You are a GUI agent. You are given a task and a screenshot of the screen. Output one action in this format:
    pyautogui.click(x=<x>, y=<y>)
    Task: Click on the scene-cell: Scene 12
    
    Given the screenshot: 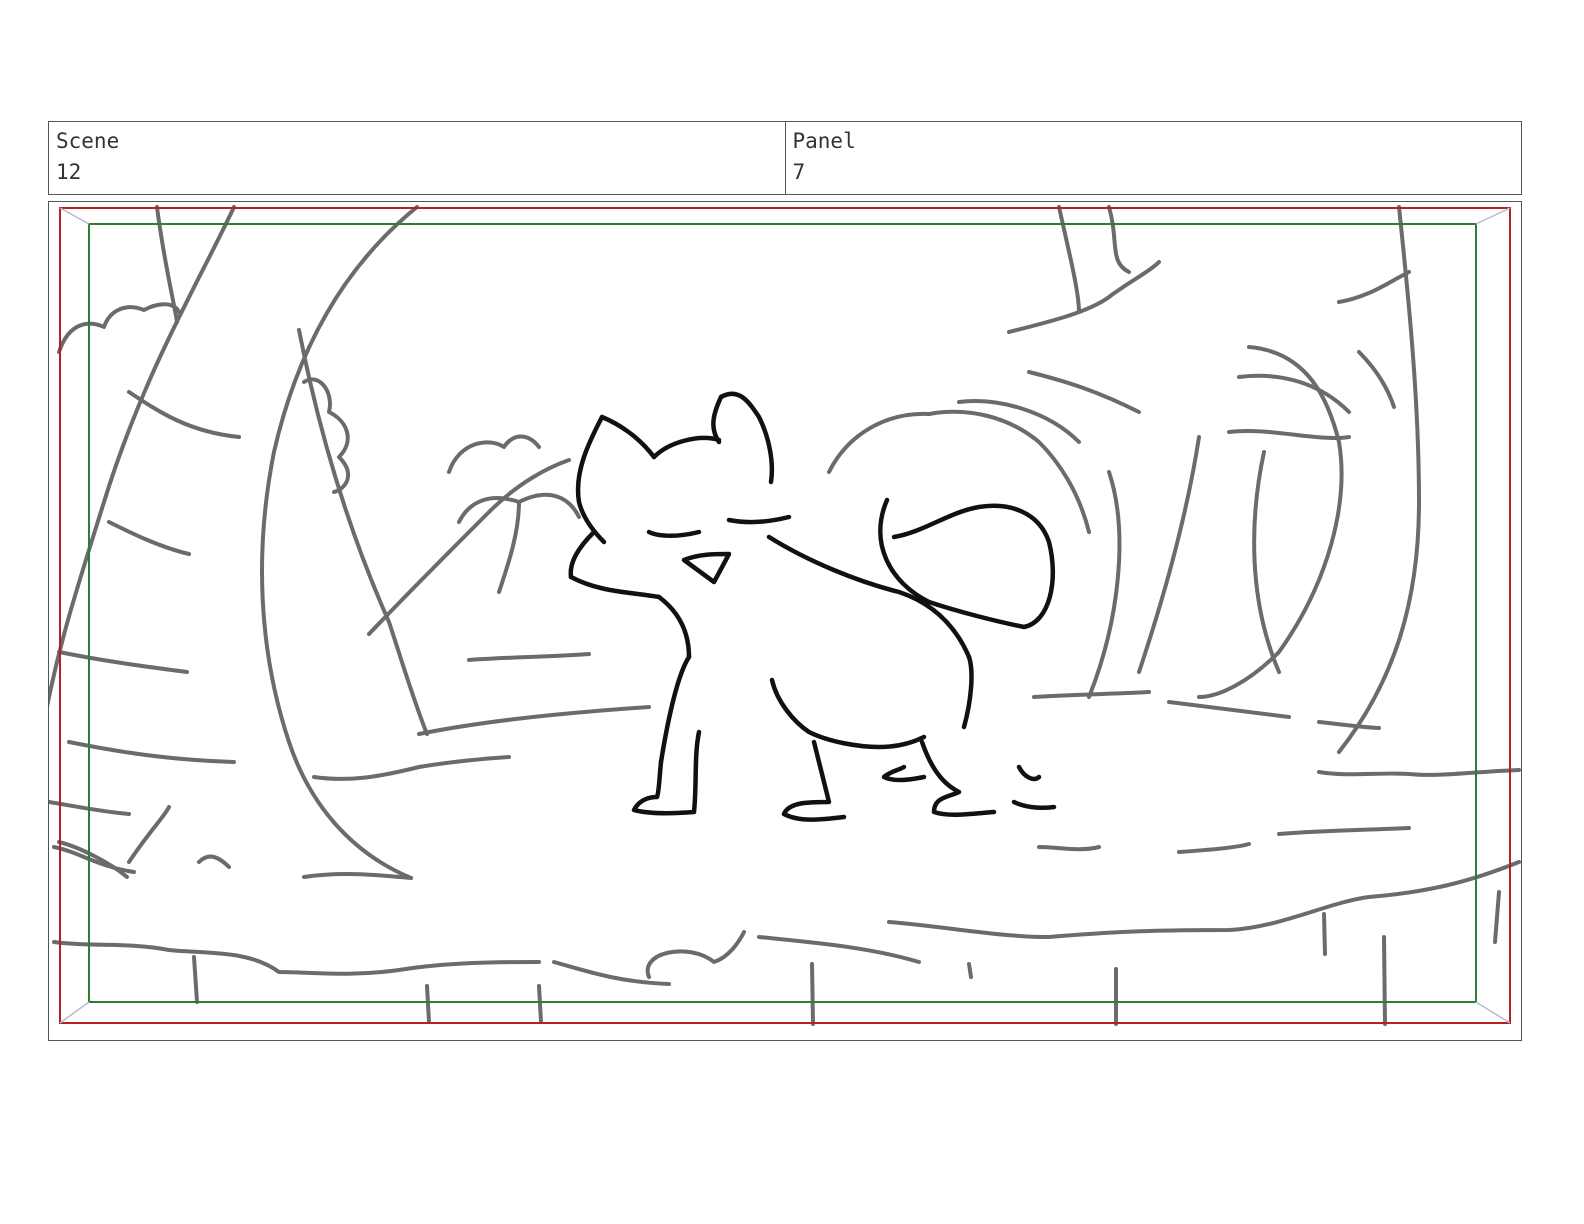 What is the action you would take?
    pyautogui.click(x=417, y=158)
    